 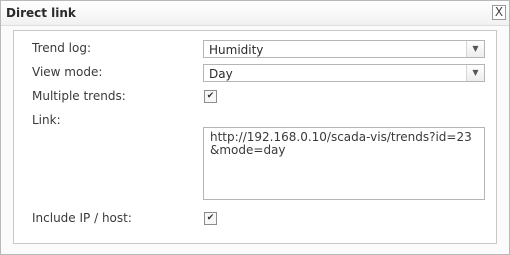 What do you see at coordinates (499, 12) in the screenshot?
I see `close-icon: X` at bounding box center [499, 12].